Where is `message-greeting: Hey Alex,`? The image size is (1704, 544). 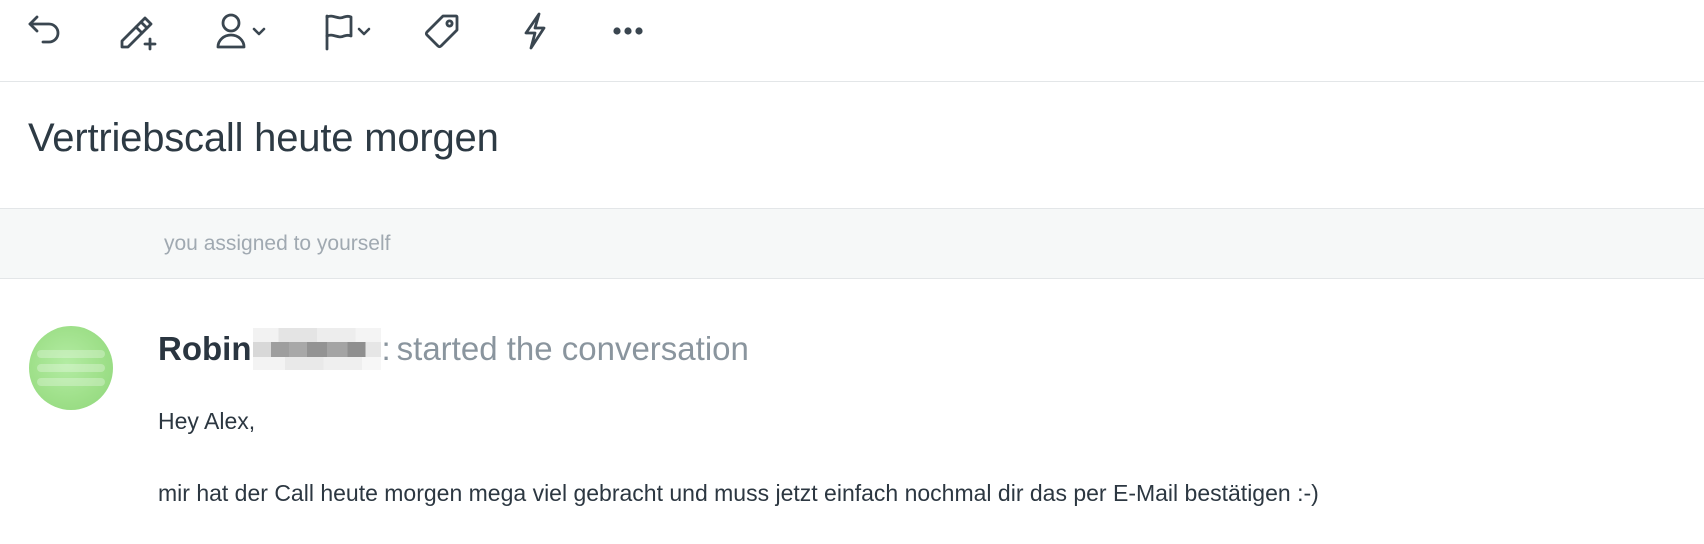
message-greeting: Hey Alex, is located at coordinates (207, 421).